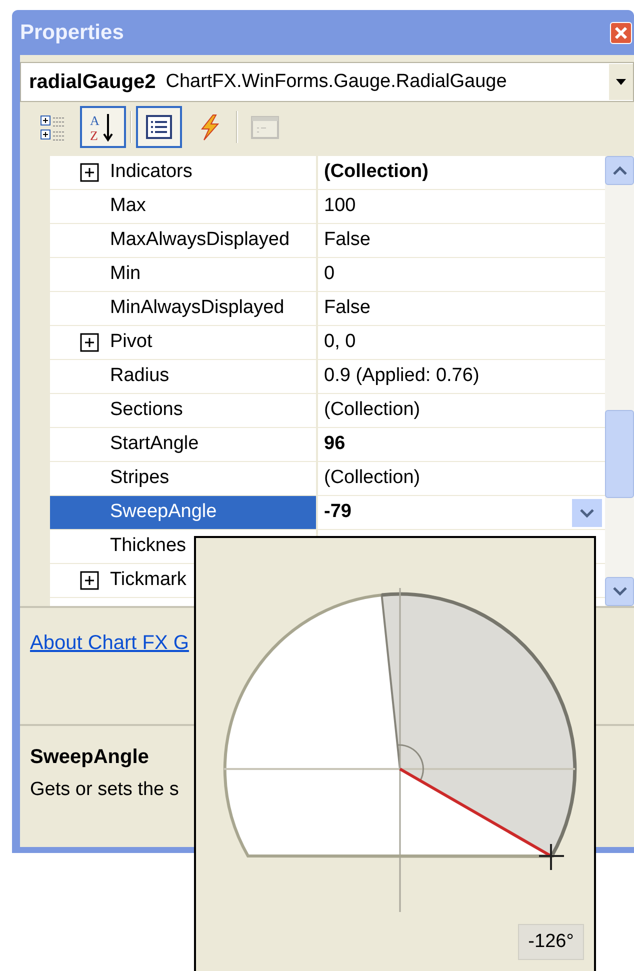 The height and width of the screenshot is (971, 634). What do you see at coordinates (146, 410) in the screenshot?
I see `property-name: Sections` at bounding box center [146, 410].